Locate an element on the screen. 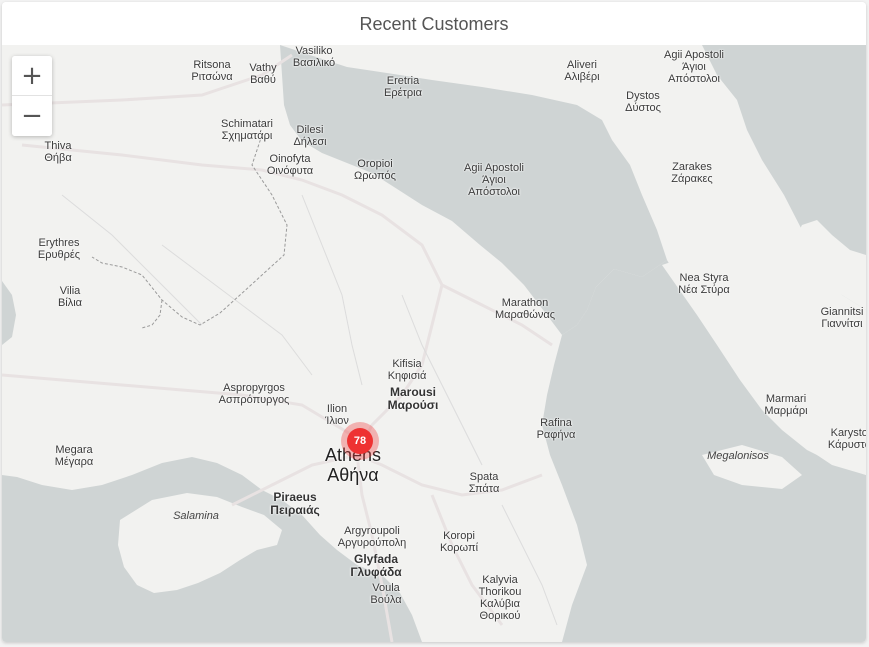 The width and height of the screenshot is (869, 647). place-label-marousi: Marousi Μαρούσι is located at coordinates (413, 398).